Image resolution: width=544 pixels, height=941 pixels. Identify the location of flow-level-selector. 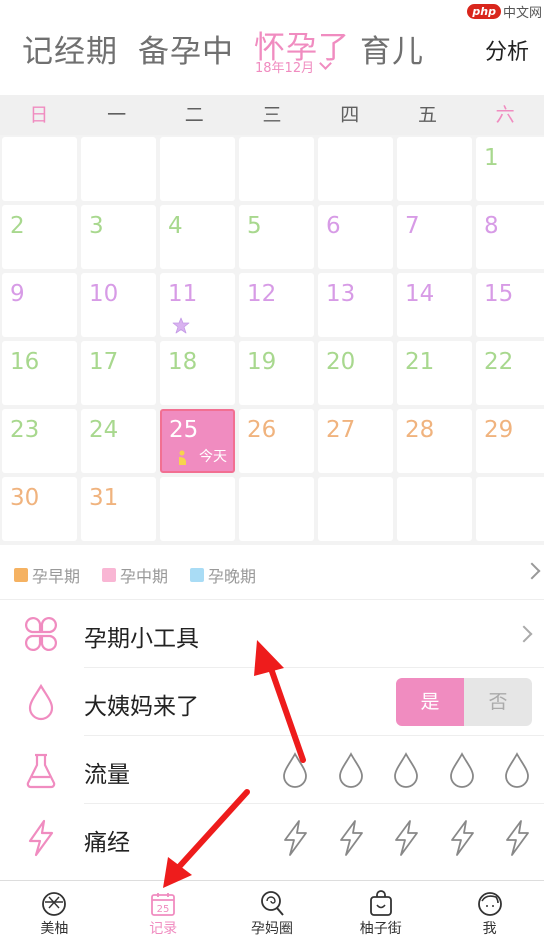
(410, 770).